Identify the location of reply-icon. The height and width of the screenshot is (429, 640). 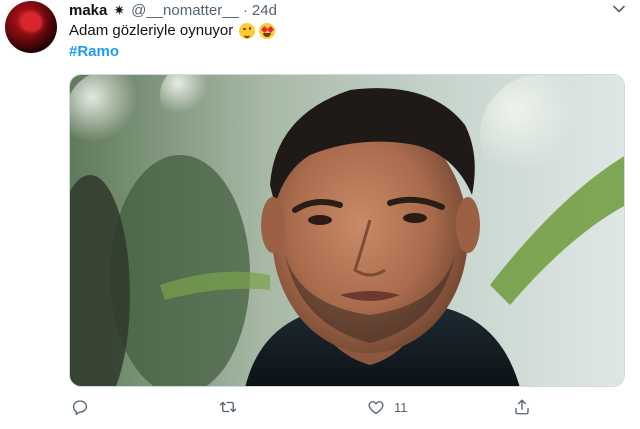
(80, 407).